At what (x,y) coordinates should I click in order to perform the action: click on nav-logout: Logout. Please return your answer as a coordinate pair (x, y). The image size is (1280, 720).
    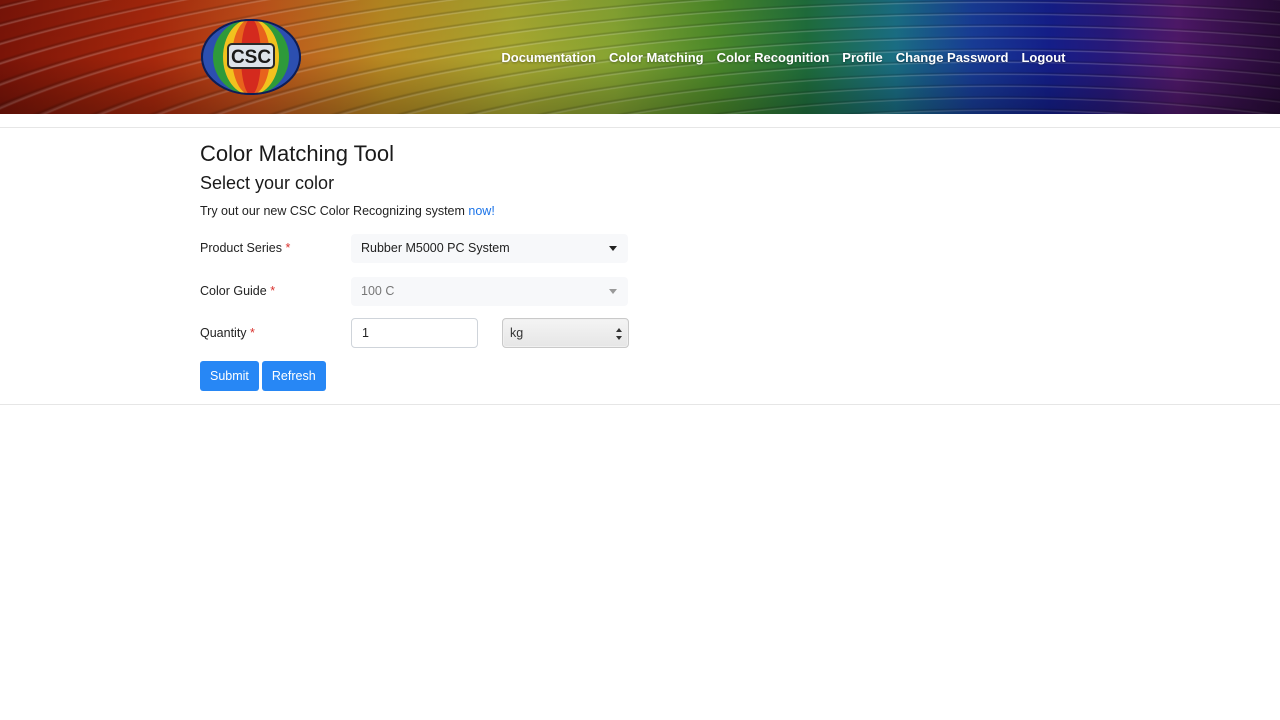
    Looking at the image, I should click on (1043, 58).